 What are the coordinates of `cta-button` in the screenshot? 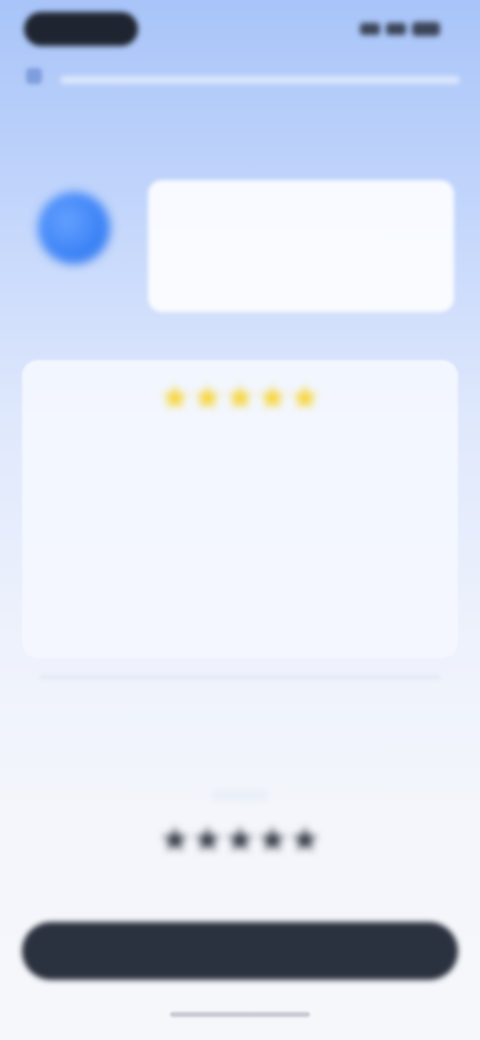 It's located at (240, 951).